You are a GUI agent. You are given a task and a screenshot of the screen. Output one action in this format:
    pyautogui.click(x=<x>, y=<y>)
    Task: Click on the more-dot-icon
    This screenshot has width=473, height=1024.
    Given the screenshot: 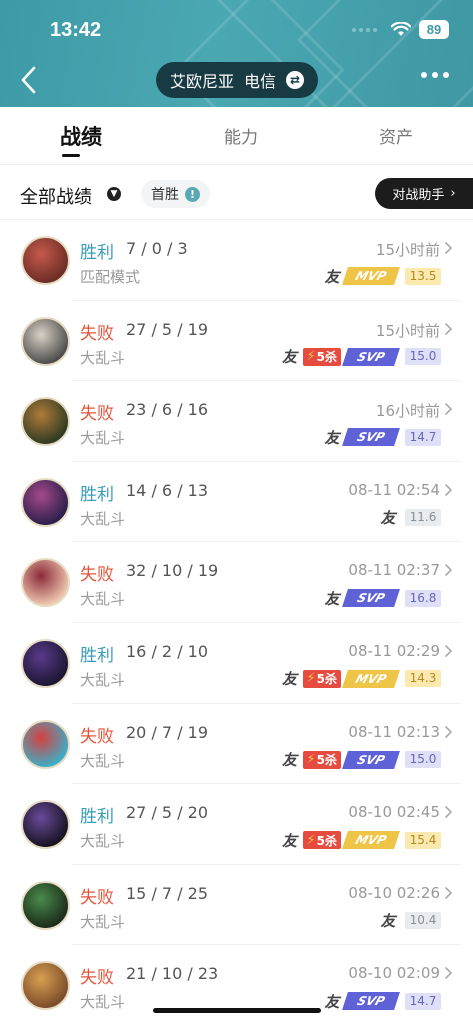 What is the action you would take?
    pyautogui.click(x=435, y=75)
    